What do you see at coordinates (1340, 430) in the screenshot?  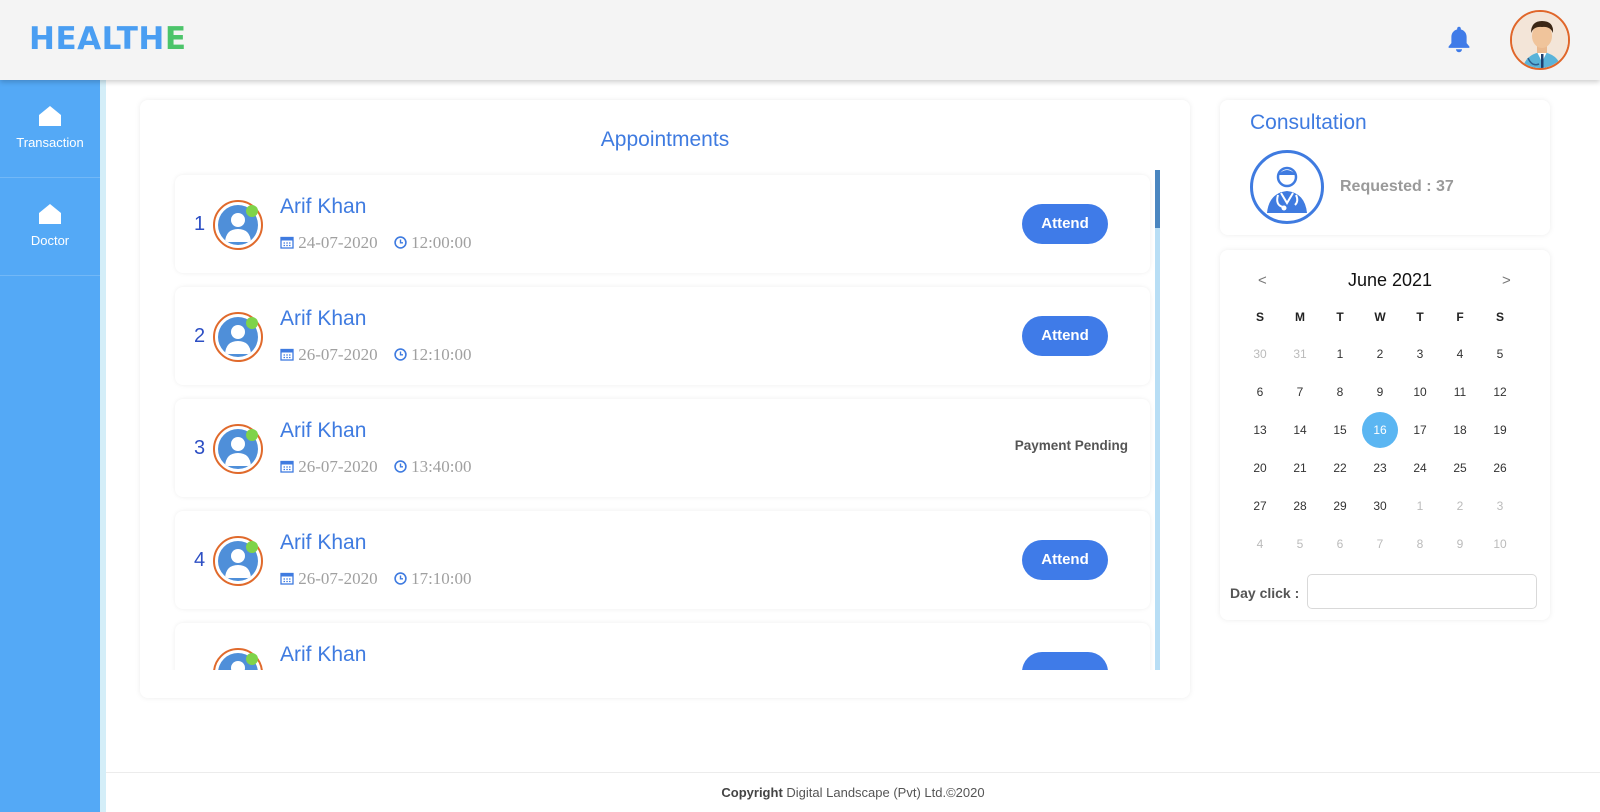 I see `calendar-day: 15` at bounding box center [1340, 430].